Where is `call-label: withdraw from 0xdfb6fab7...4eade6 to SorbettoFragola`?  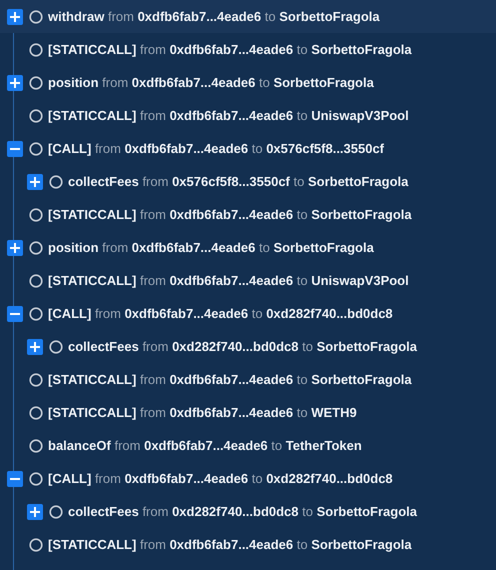
call-label: withdraw from 0xdfb6fab7...4eade6 to SorbettoFragola is located at coordinates (214, 16).